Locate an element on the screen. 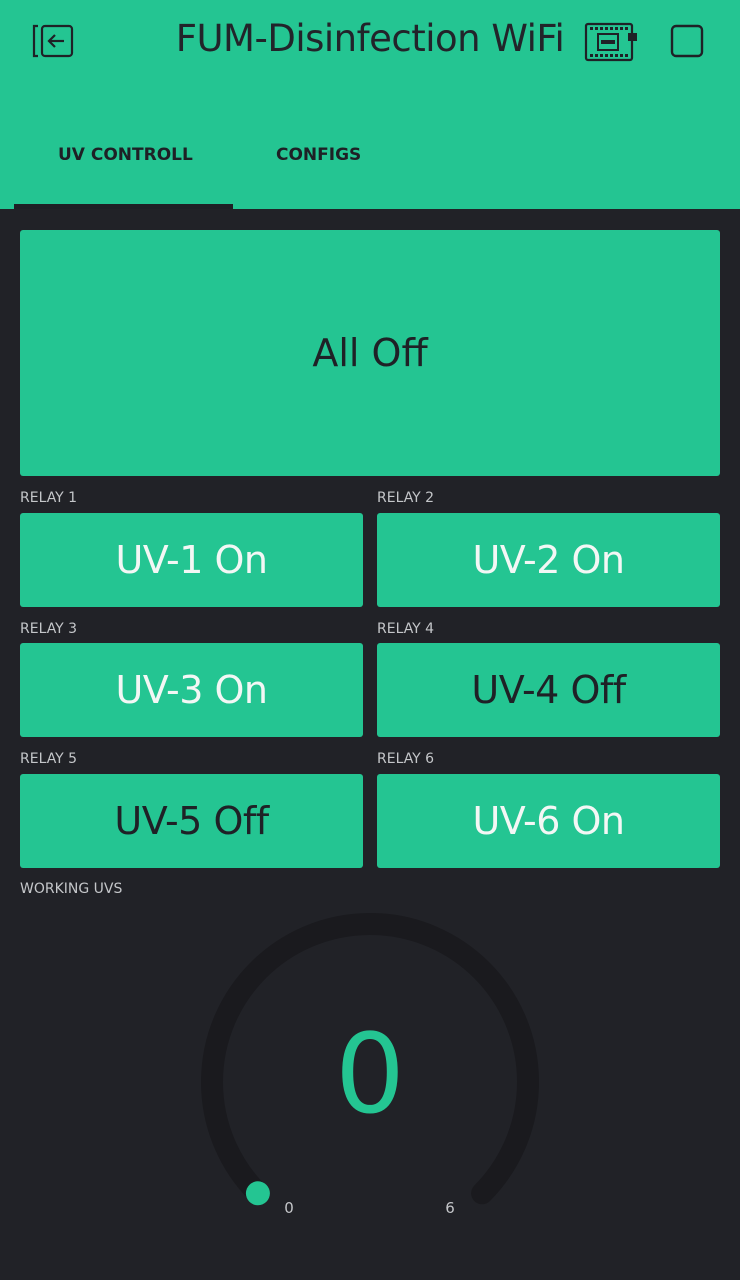  relay-2-button: UV-2 On is located at coordinates (548, 560).